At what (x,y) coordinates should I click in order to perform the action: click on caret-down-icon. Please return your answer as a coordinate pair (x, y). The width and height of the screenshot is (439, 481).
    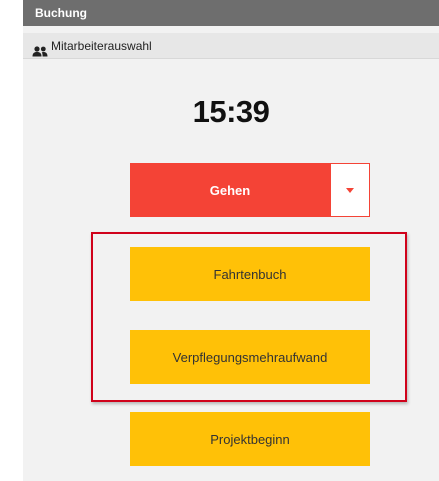
    Looking at the image, I should click on (350, 190).